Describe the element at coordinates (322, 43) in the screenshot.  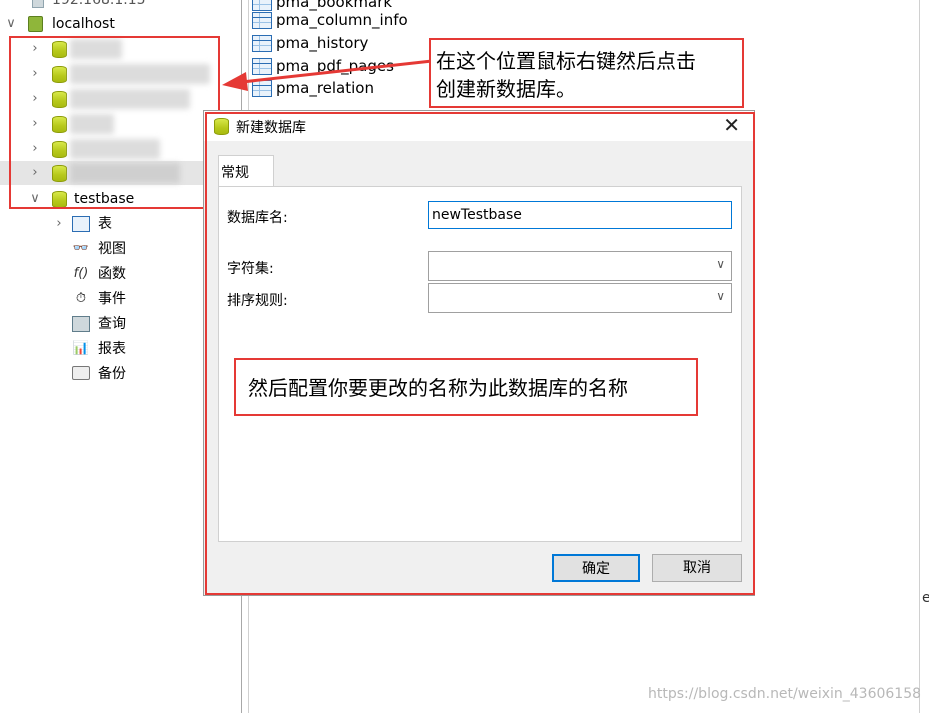
I see `table-name: pma_history` at that location.